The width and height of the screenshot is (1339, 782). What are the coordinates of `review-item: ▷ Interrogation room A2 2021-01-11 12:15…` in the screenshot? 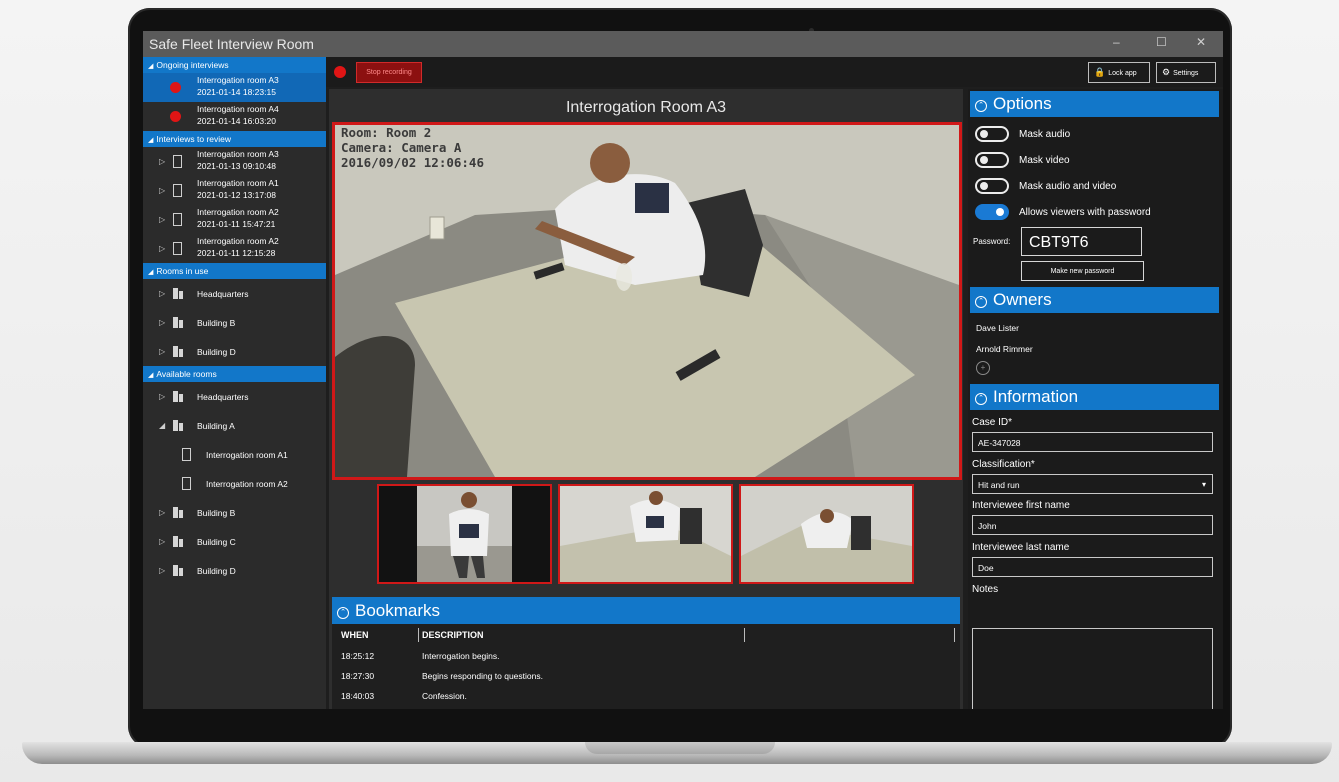 It's located at (234, 248).